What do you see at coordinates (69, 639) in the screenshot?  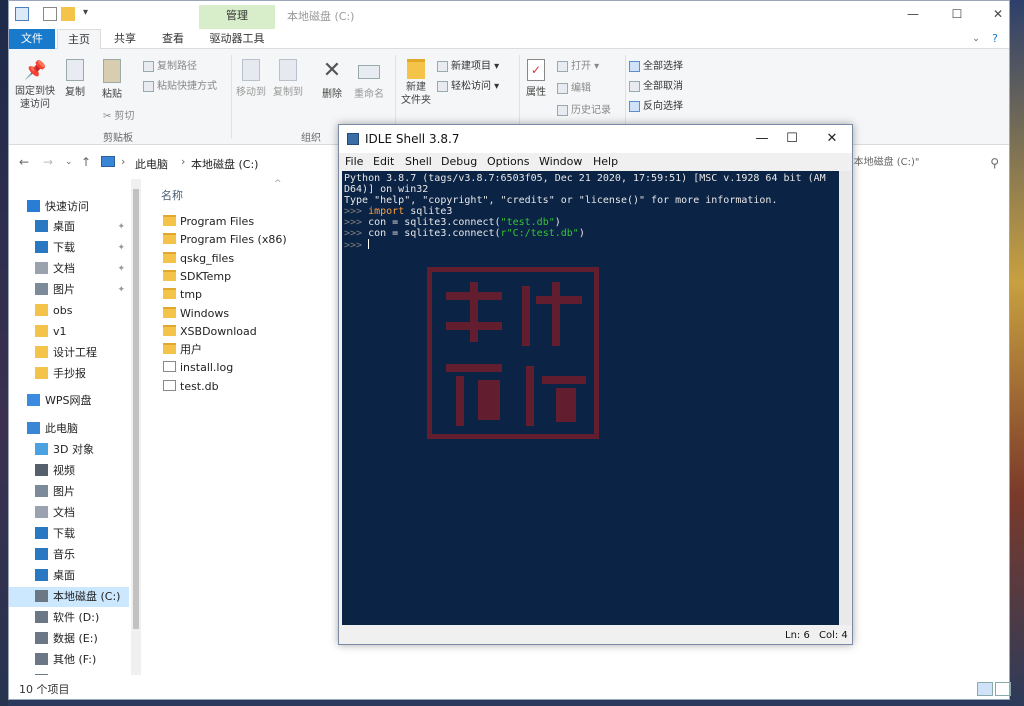 I see `sidebar-item: 数据 (E:)` at bounding box center [69, 639].